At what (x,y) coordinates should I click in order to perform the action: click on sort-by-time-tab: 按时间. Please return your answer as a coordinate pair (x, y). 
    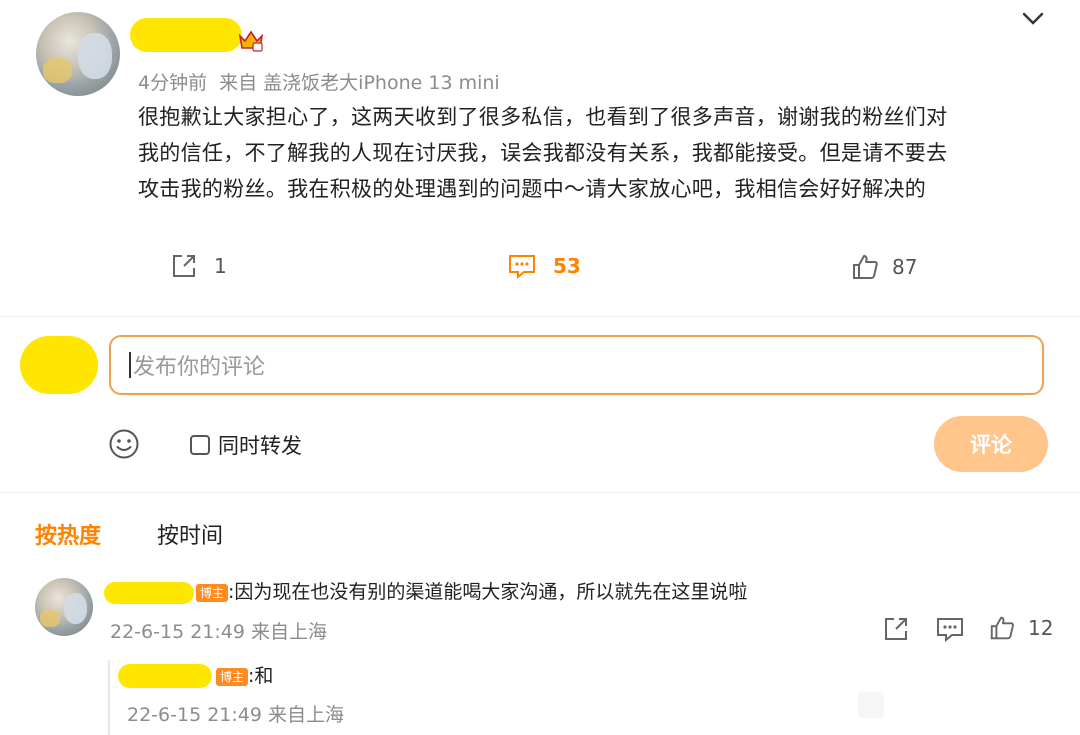
    Looking at the image, I should click on (190, 534).